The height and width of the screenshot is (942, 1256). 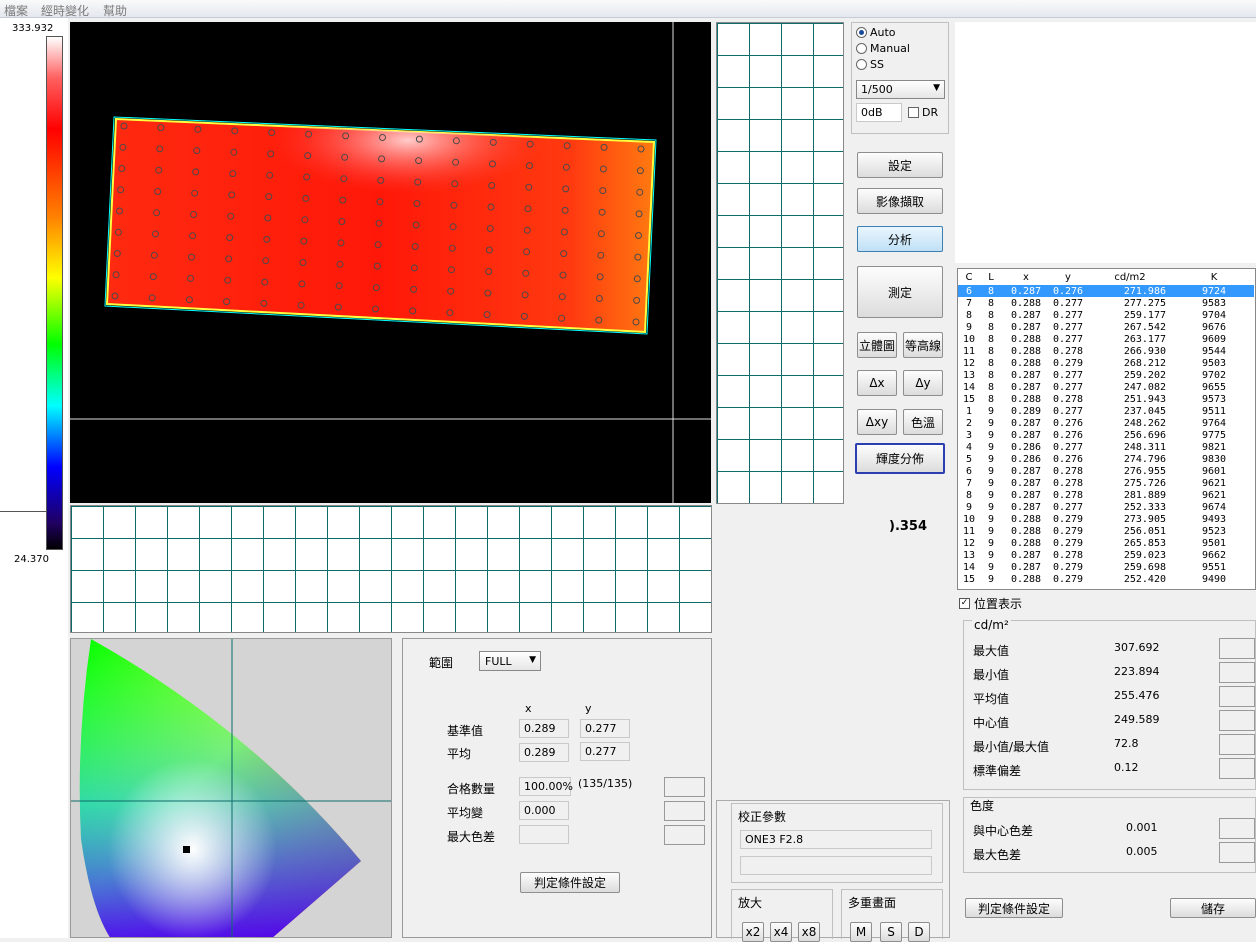 What do you see at coordinates (1106, 579) in the screenshot?
I see `table-row: 15 9 0.288 0.279 252.420 9490` at bounding box center [1106, 579].